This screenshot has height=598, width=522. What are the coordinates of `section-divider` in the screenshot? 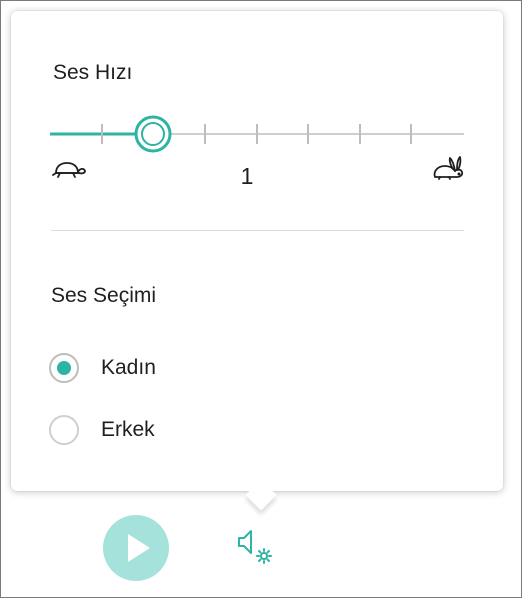 It's located at (257, 230).